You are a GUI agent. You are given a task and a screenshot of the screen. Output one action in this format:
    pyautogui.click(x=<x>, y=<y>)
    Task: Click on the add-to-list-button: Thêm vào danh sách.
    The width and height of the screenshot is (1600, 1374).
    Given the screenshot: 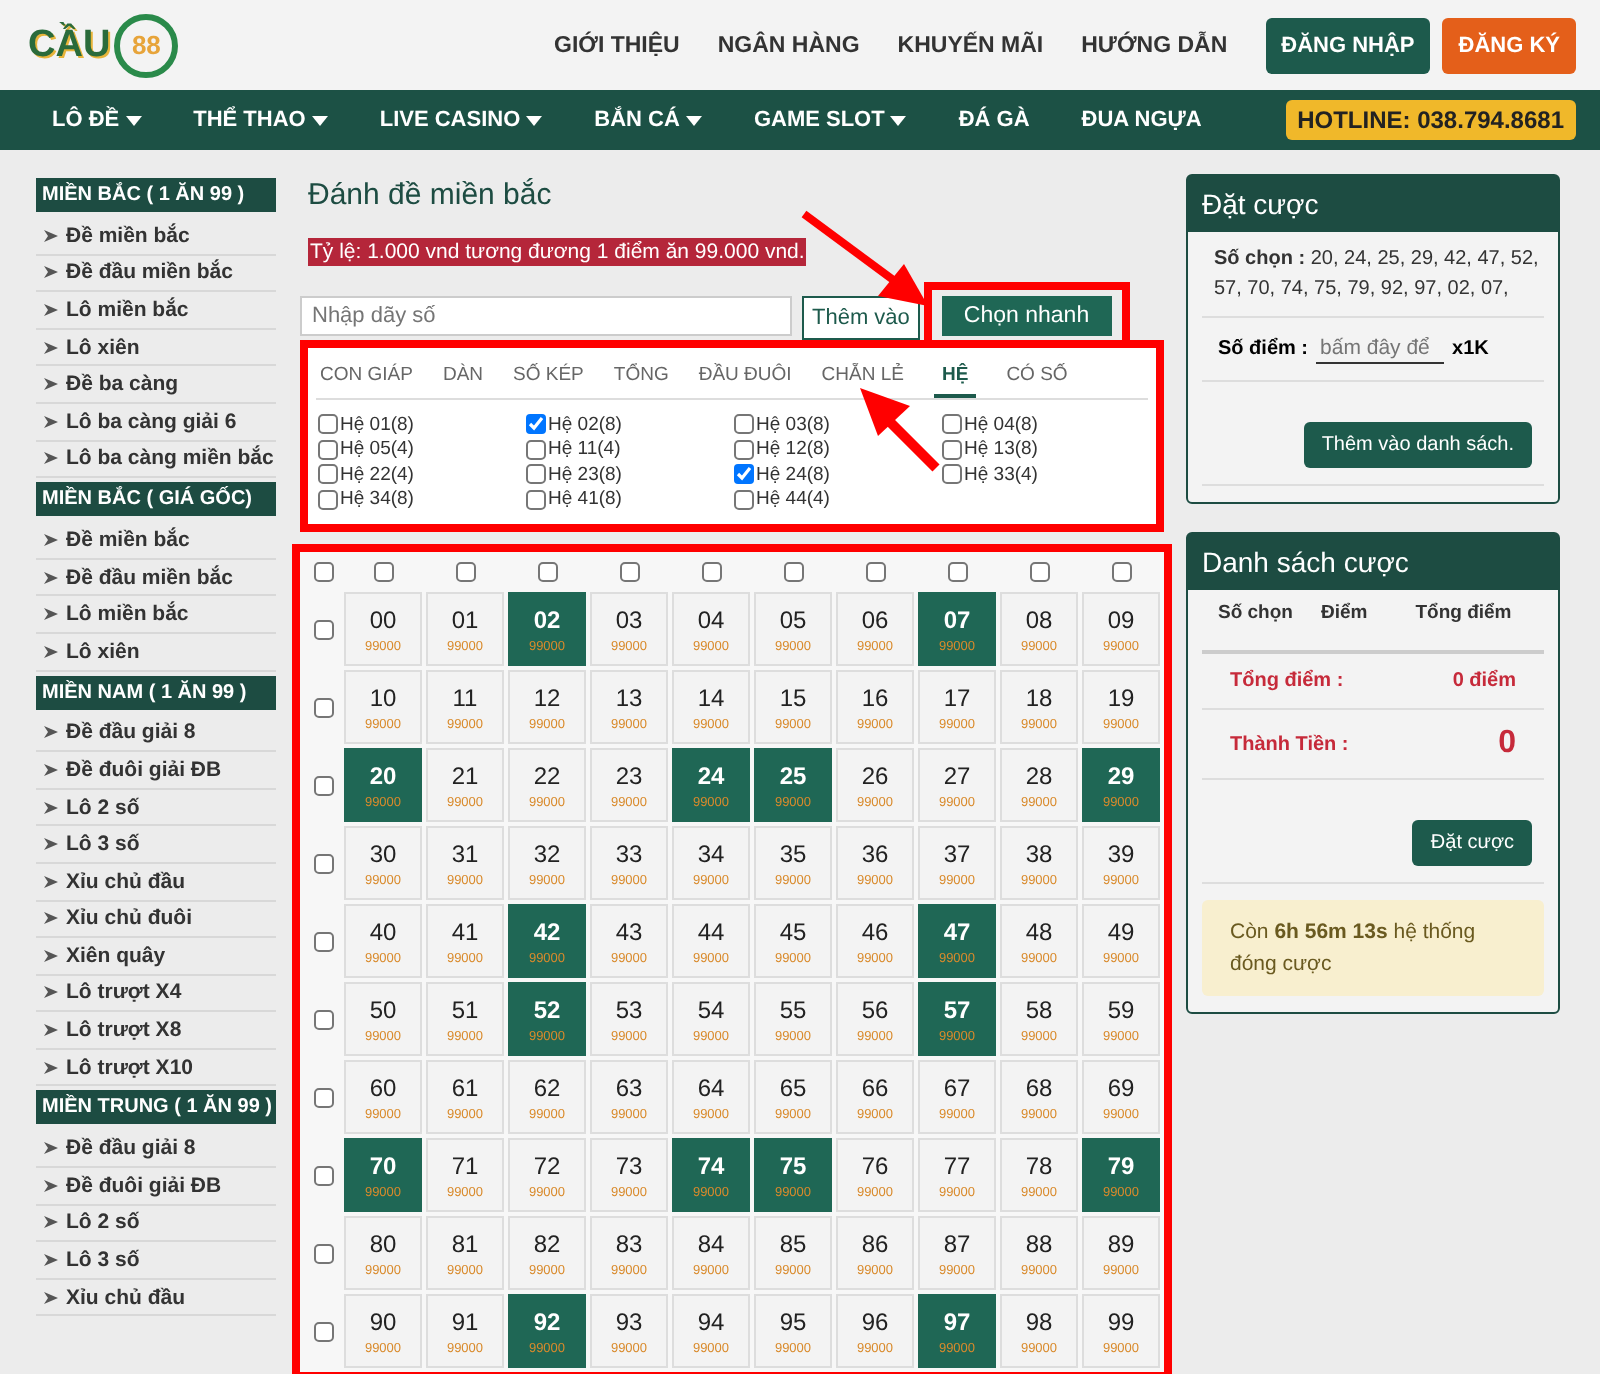 What is the action you would take?
    pyautogui.click(x=1417, y=445)
    